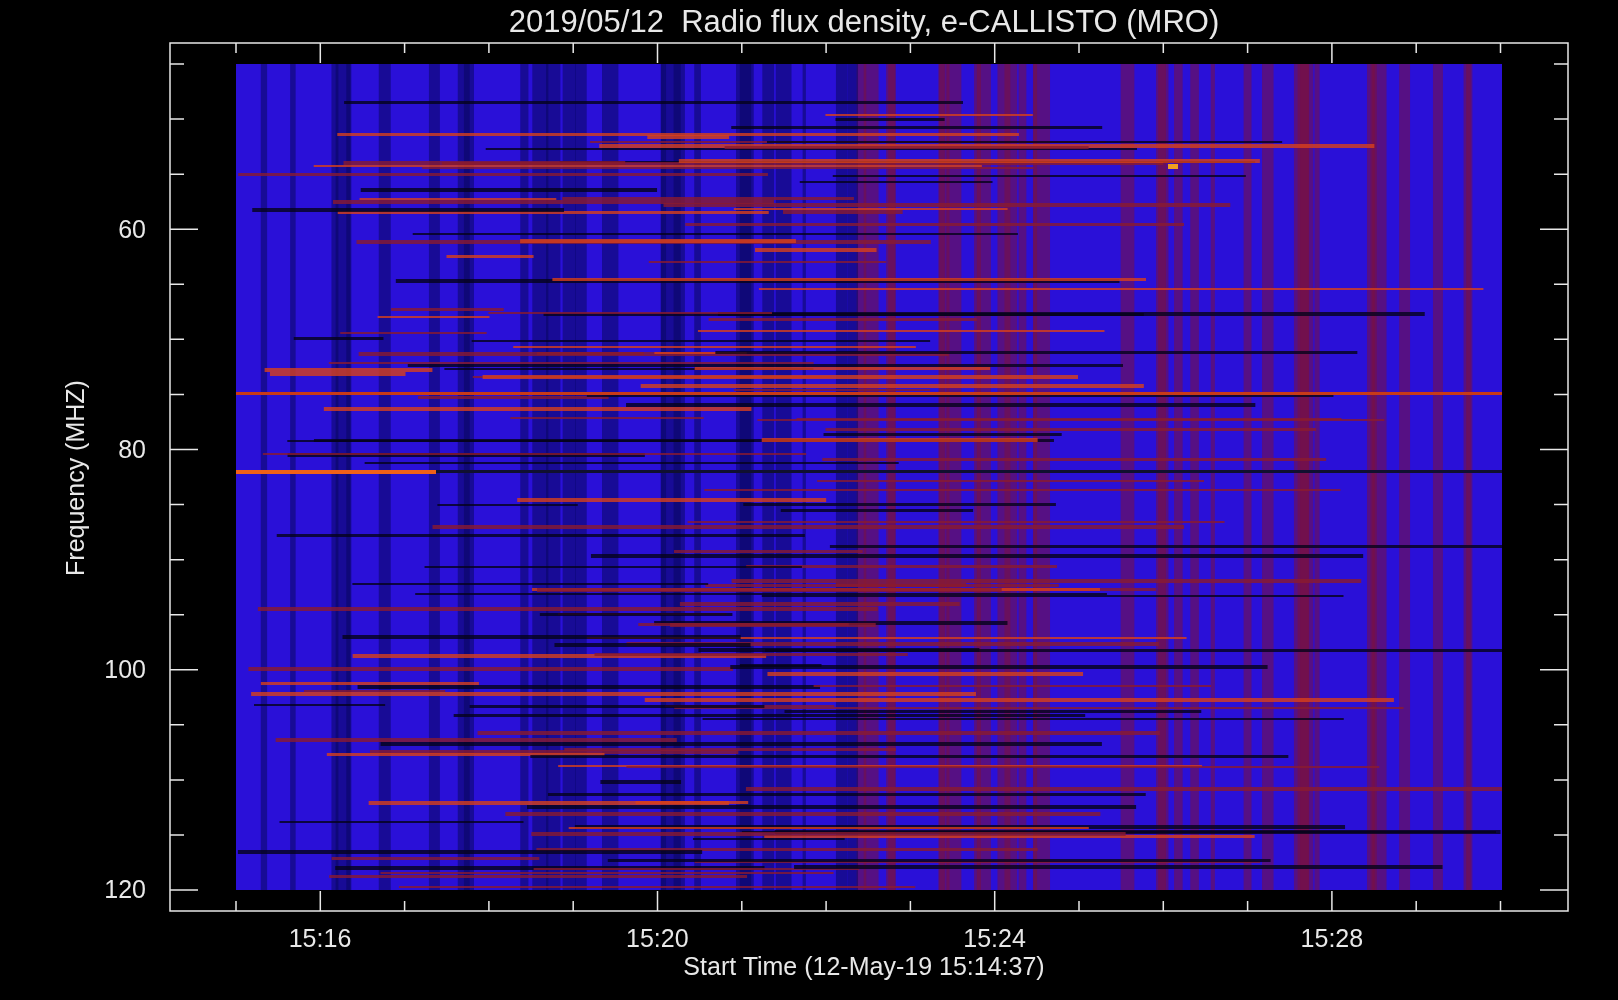  I want to click on axis-tick-label: 80, so click(132, 449).